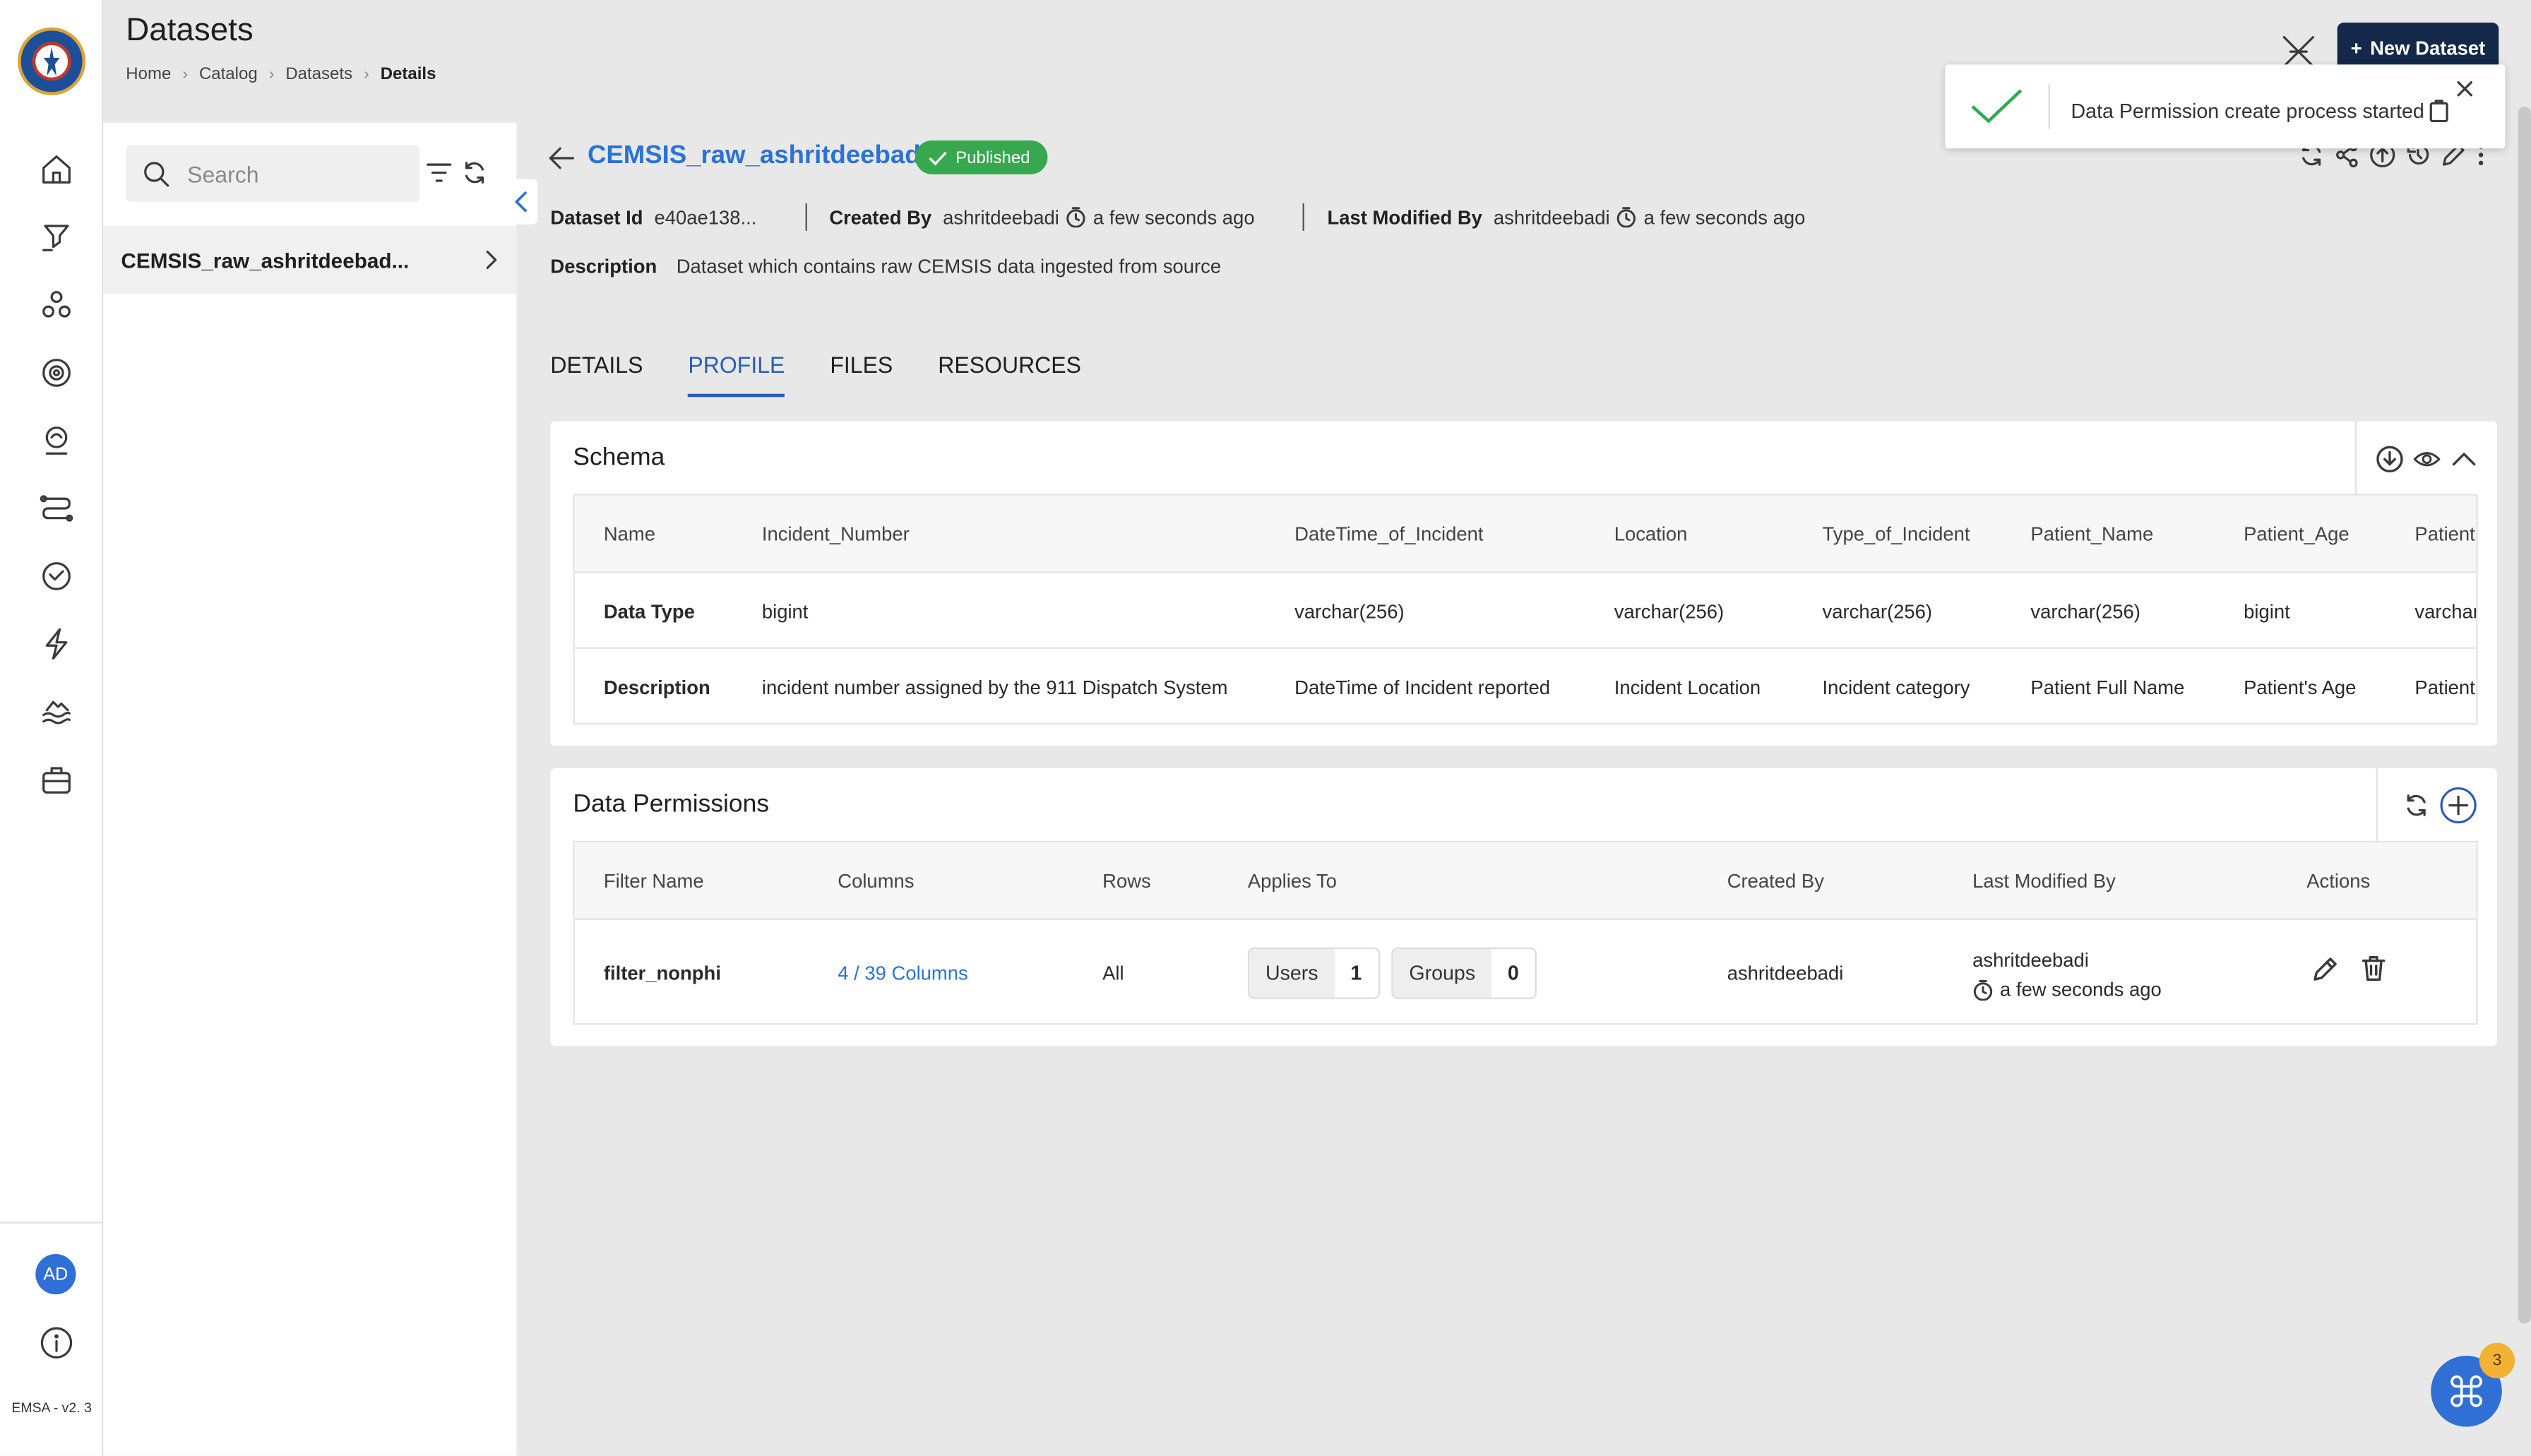  I want to click on app-version: EMSA - v2. 3, so click(51, 1407).